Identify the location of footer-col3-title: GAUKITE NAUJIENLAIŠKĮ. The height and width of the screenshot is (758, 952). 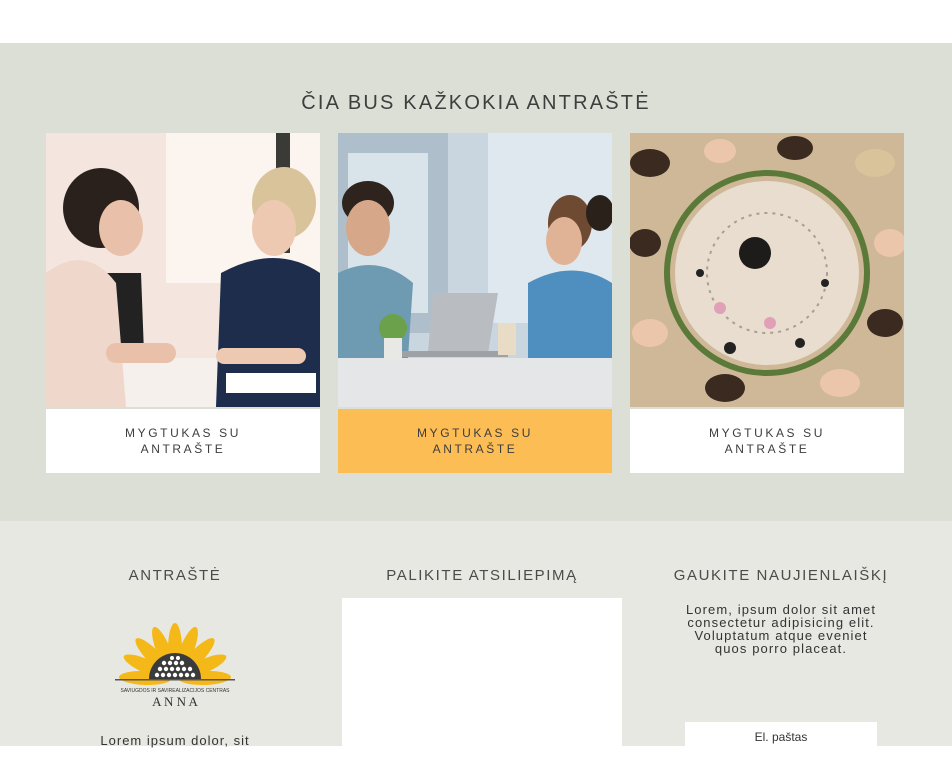
(781, 575).